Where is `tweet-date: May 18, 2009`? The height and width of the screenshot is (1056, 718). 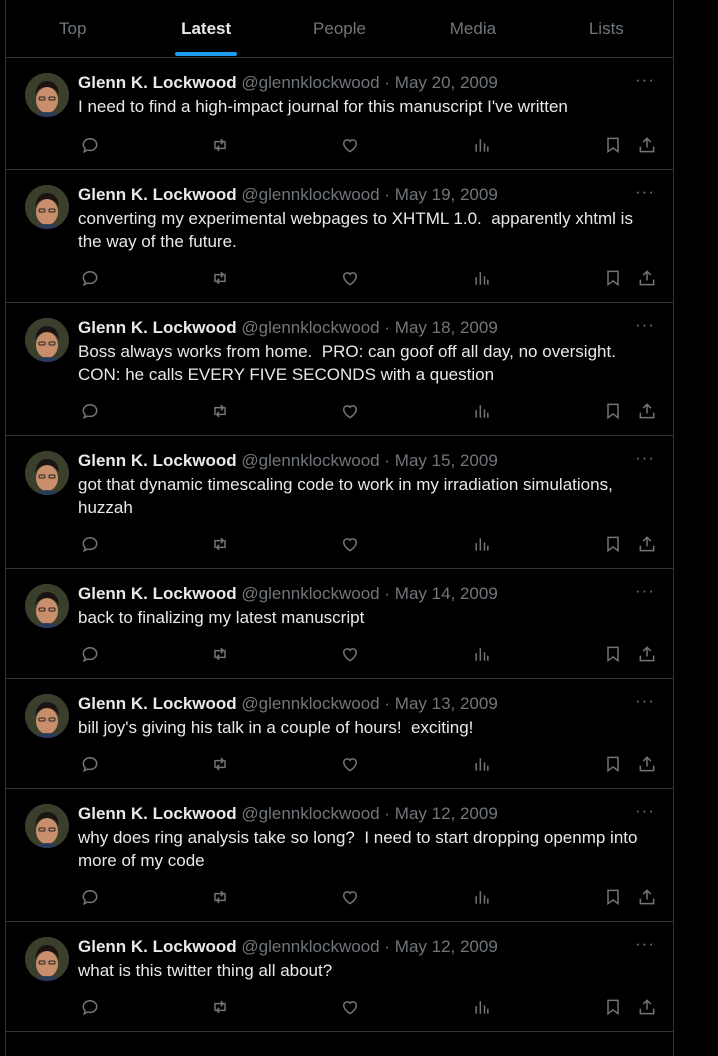
tweet-date: May 18, 2009 is located at coordinates (446, 327).